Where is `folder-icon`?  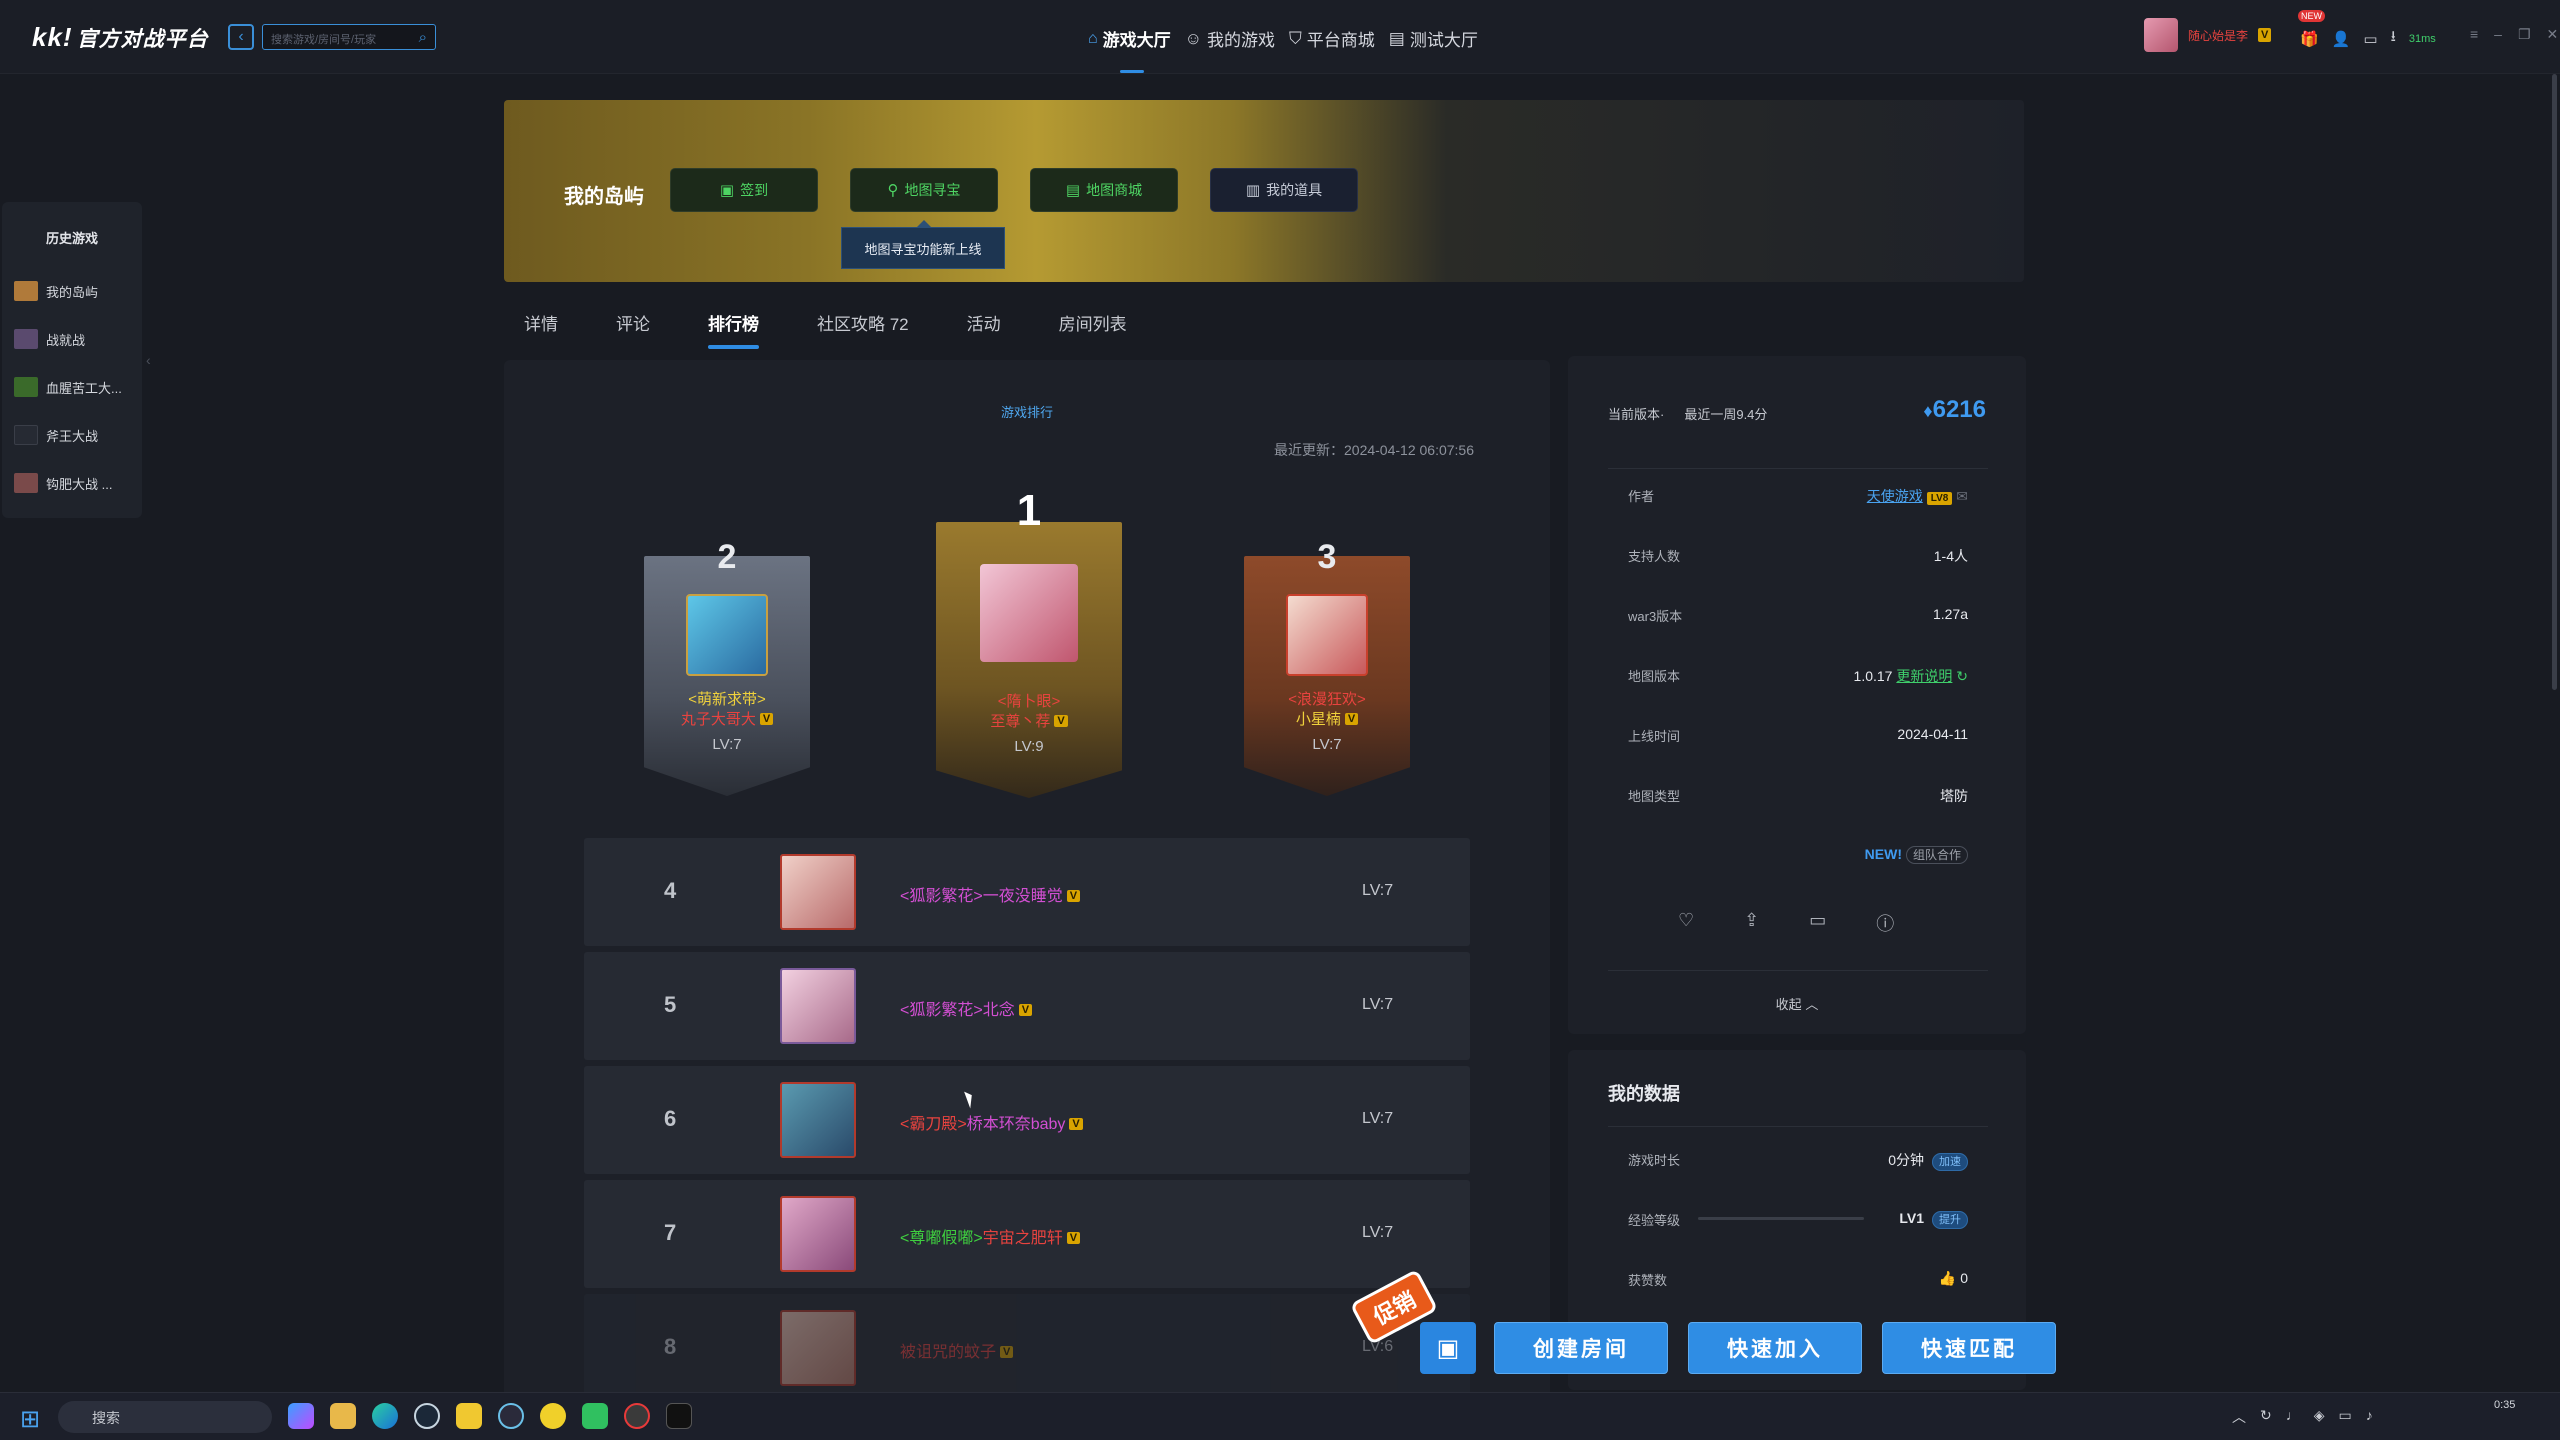
folder-icon is located at coordinates (343, 1416).